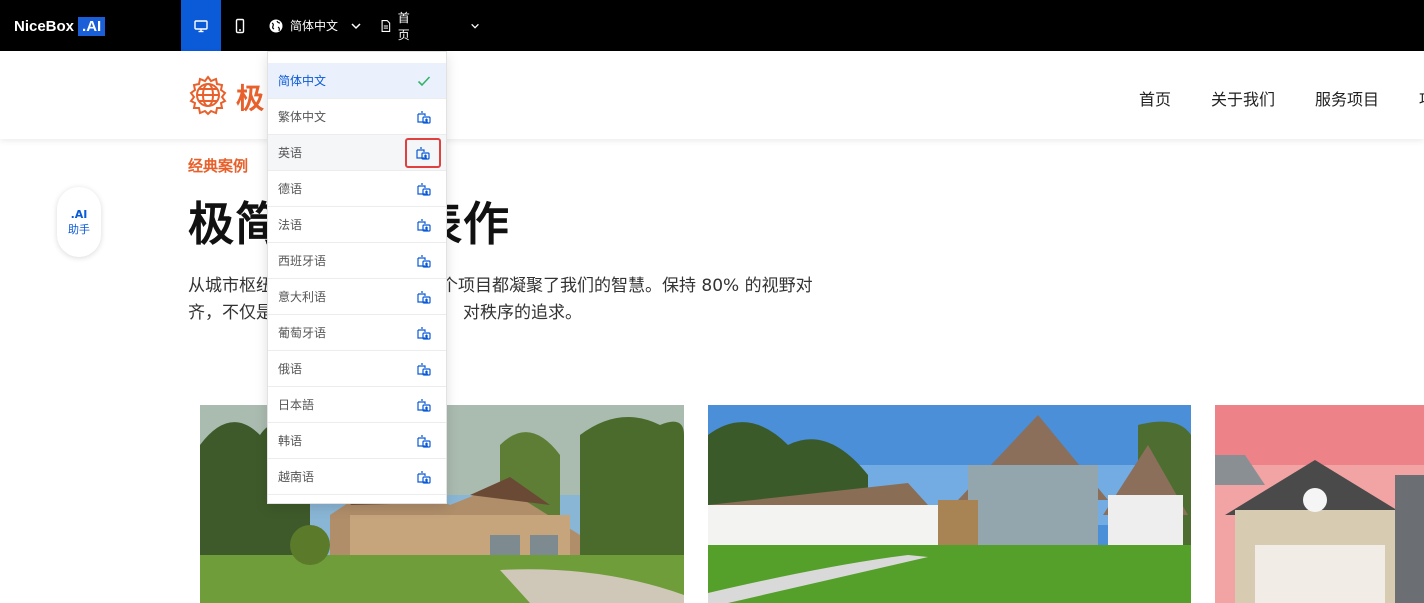 The width and height of the screenshot is (1424, 603). I want to click on brand-ai-badge: .AI, so click(92, 26).